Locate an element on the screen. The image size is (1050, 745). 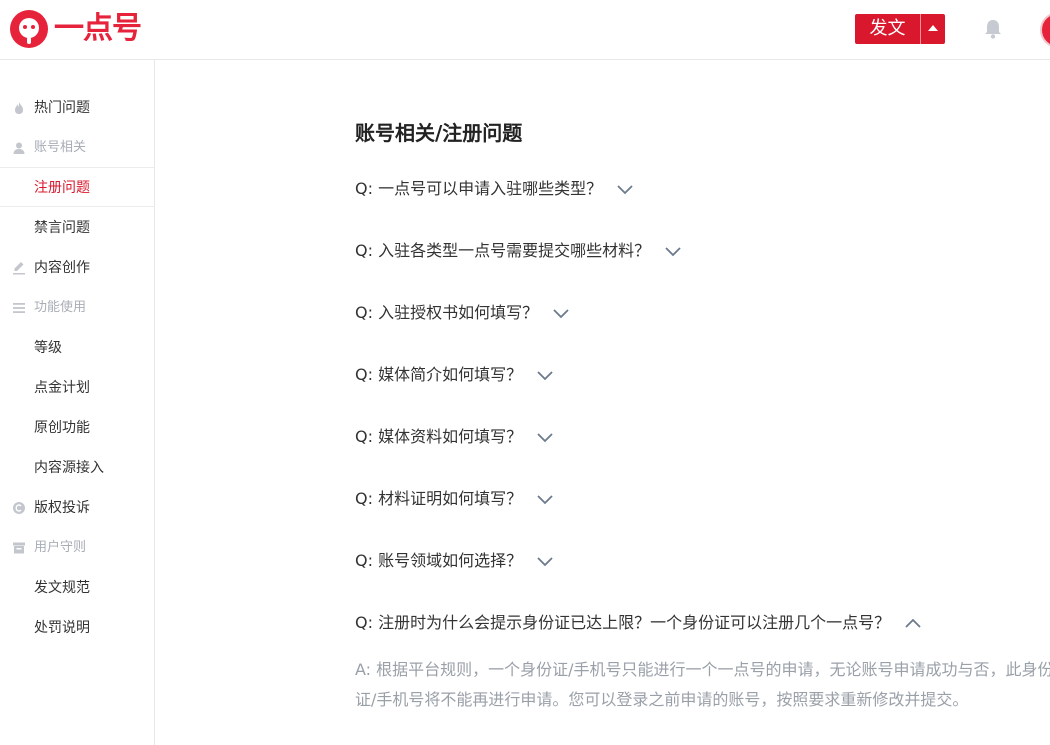
logo: 一点号 is located at coordinates (76, 29).